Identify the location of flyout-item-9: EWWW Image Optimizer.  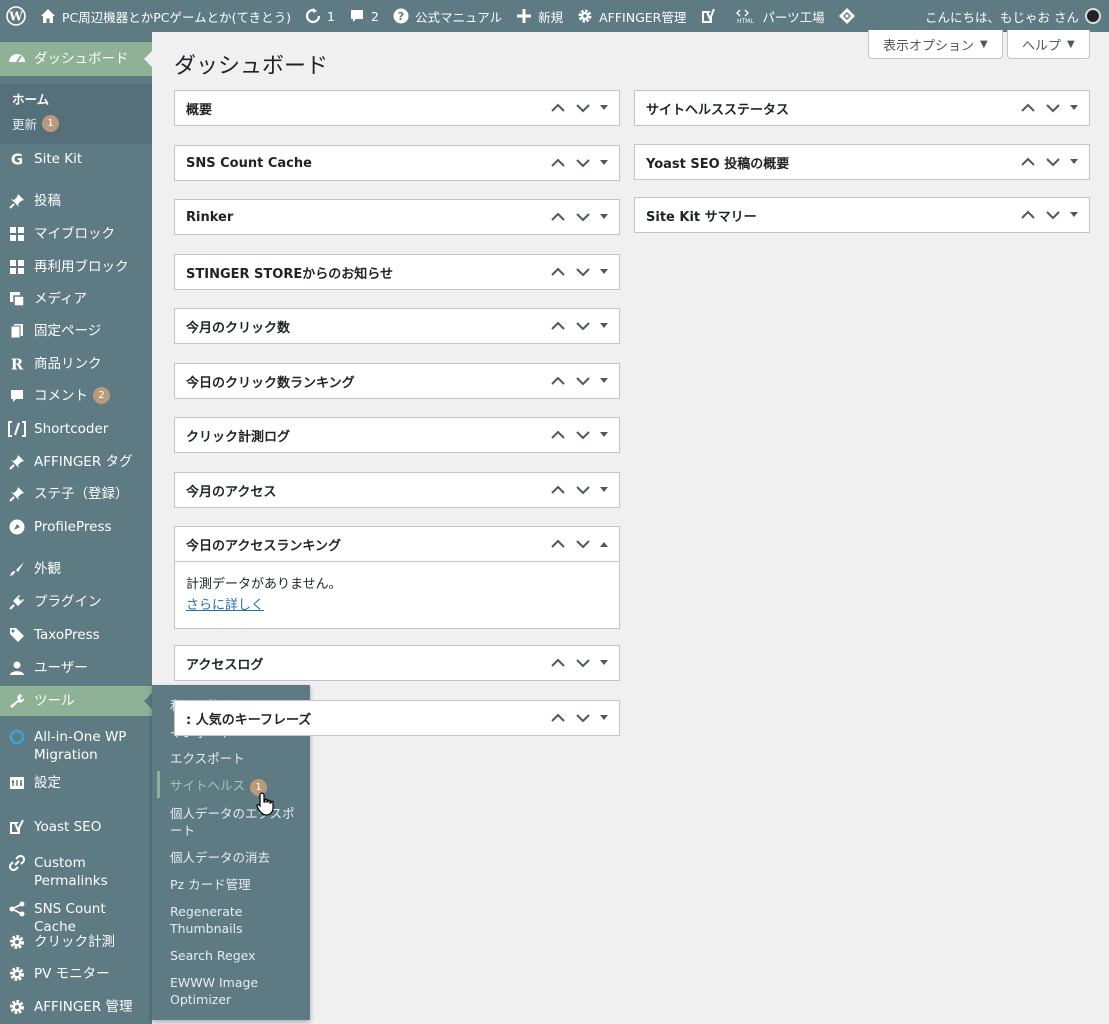
(236, 991).